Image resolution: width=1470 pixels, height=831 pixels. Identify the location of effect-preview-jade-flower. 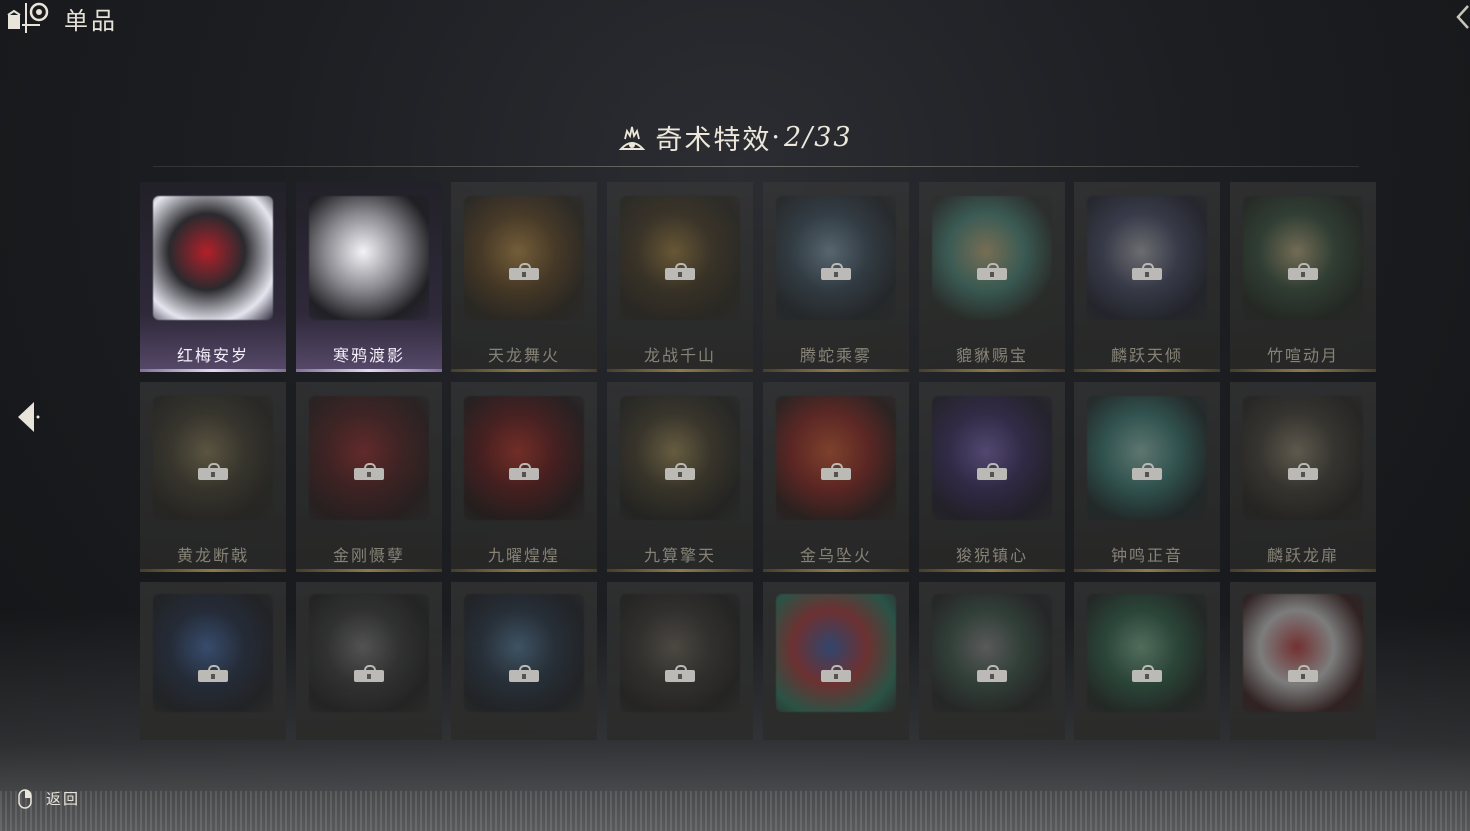
(1147, 653).